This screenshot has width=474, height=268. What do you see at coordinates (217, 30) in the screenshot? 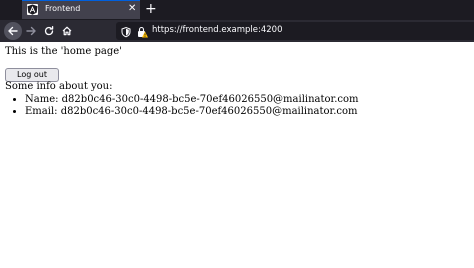
I see `url-text: https://frontend.example:4200` at bounding box center [217, 30].